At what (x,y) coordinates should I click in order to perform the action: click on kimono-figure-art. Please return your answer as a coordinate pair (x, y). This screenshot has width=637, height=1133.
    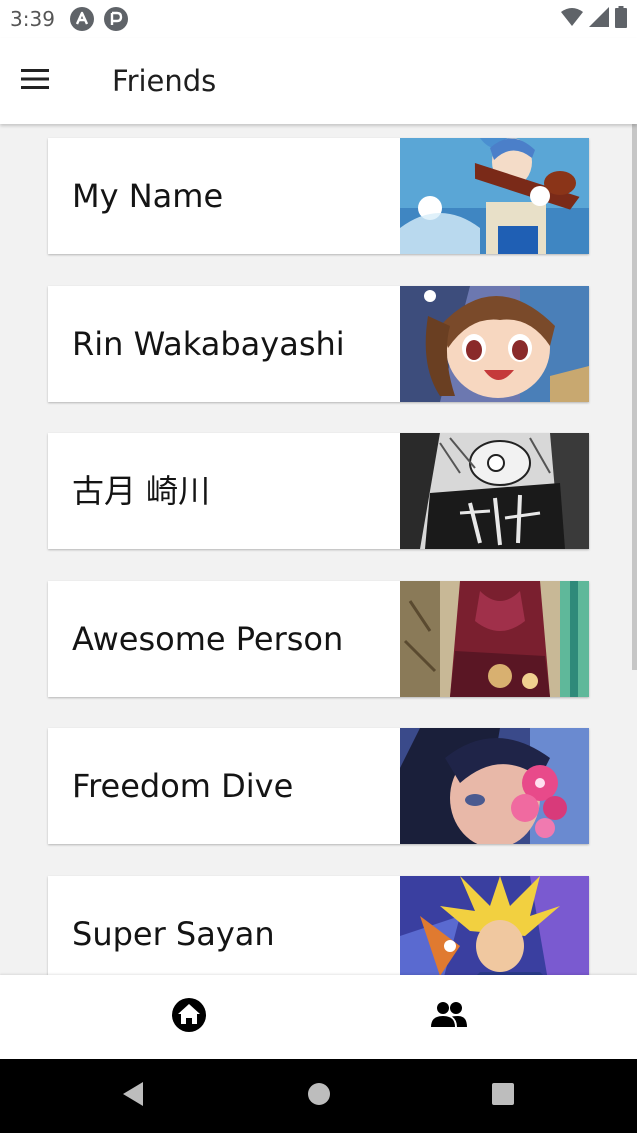
    Looking at the image, I should click on (494, 639).